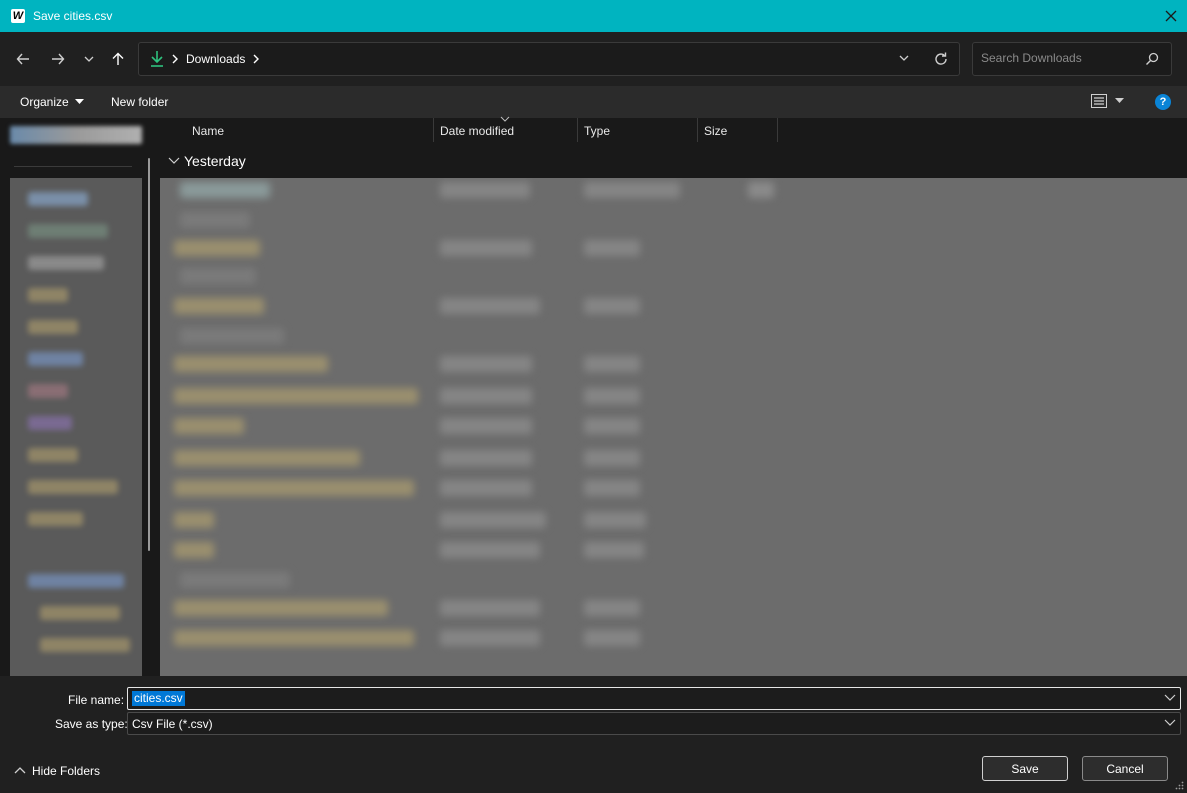 The image size is (1187, 793). I want to click on search-input, so click(1061, 58).